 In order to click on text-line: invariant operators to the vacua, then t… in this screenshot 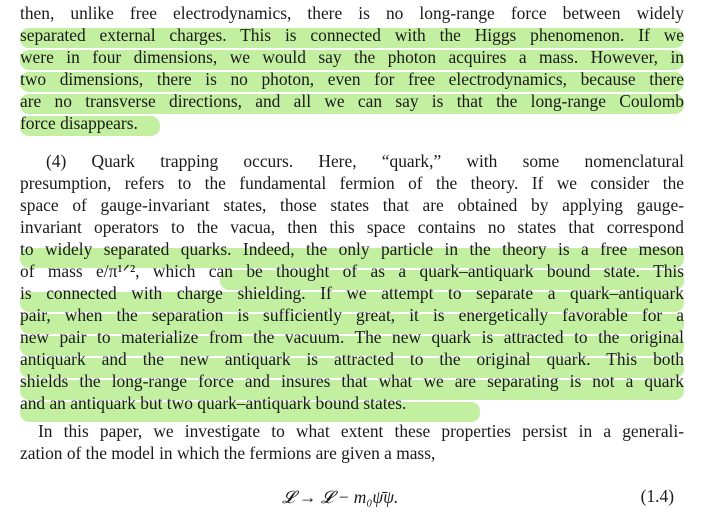, I will do `click(352, 227)`.